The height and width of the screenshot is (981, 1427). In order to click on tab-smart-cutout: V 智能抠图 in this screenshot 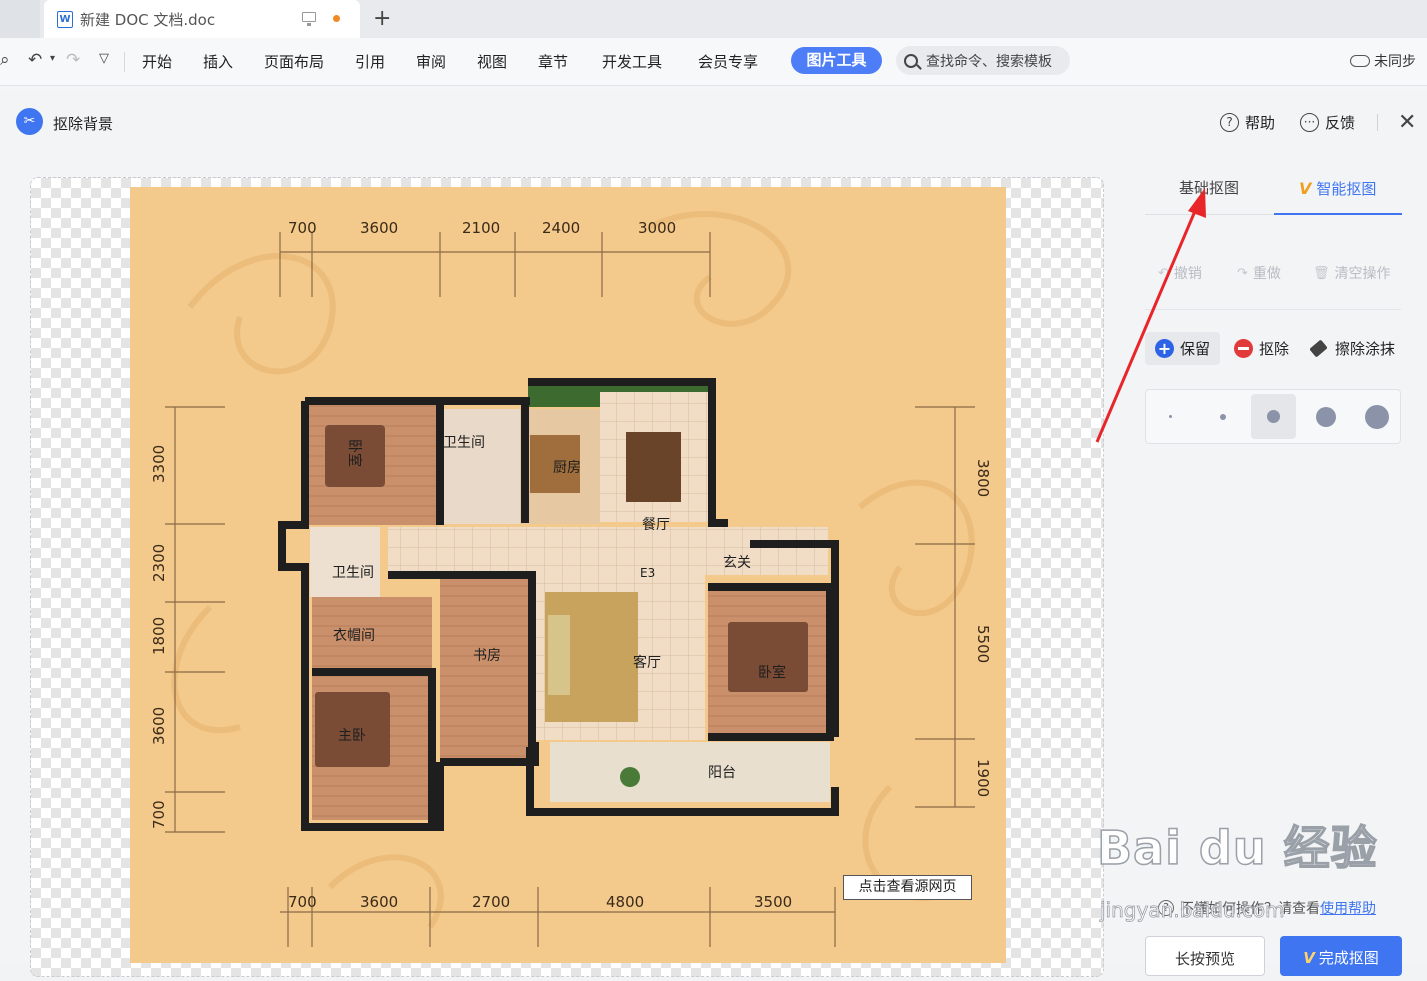, I will do `click(1337, 188)`.